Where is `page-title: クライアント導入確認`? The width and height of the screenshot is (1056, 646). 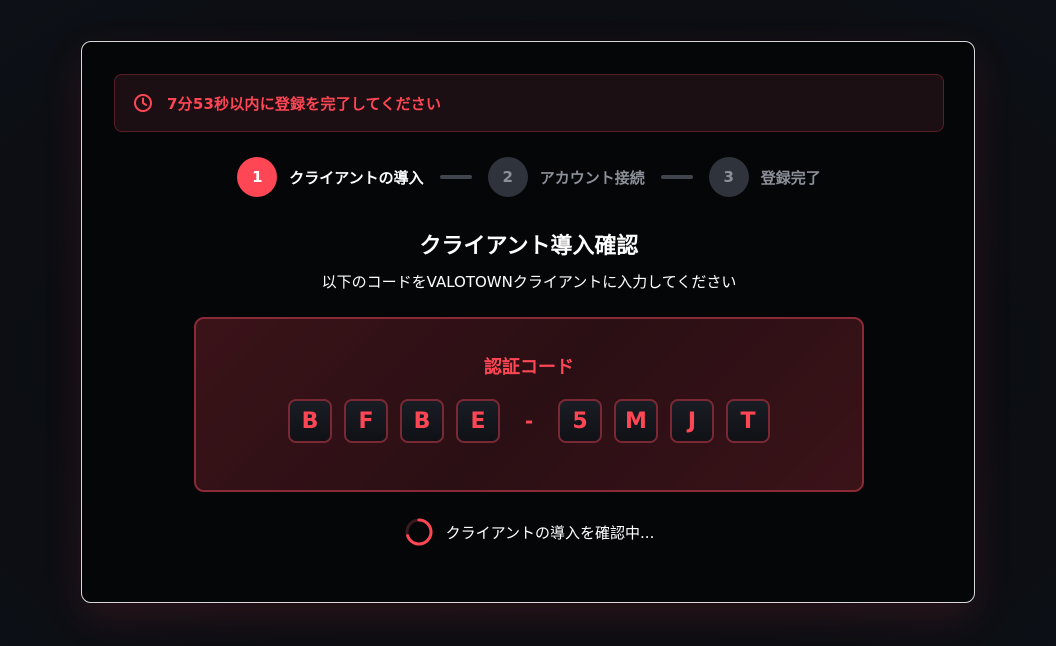 page-title: クライアント導入確認 is located at coordinates (529, 246).